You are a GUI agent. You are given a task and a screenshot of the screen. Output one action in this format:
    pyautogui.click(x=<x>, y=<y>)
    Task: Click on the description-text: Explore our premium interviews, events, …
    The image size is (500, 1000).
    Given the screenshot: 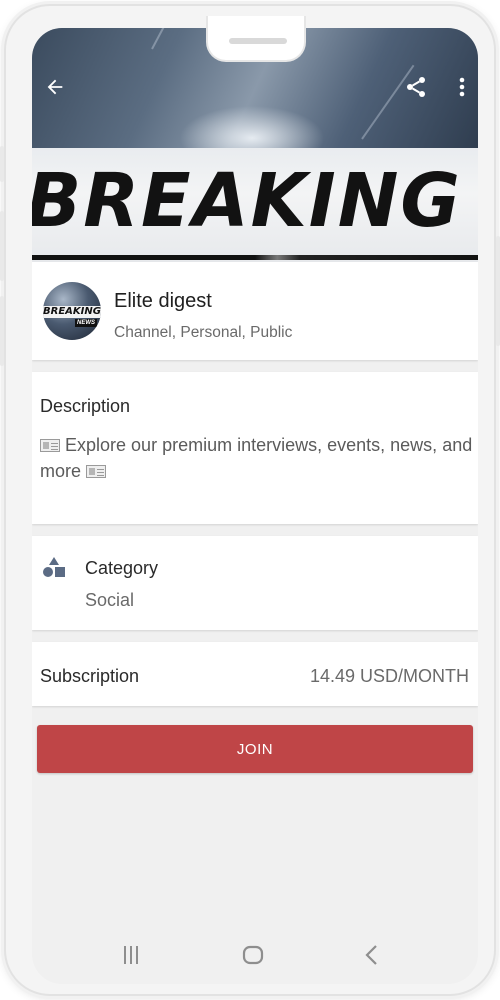 What is the action you would take?
    pyautogui.click(x=257, y=458)
    